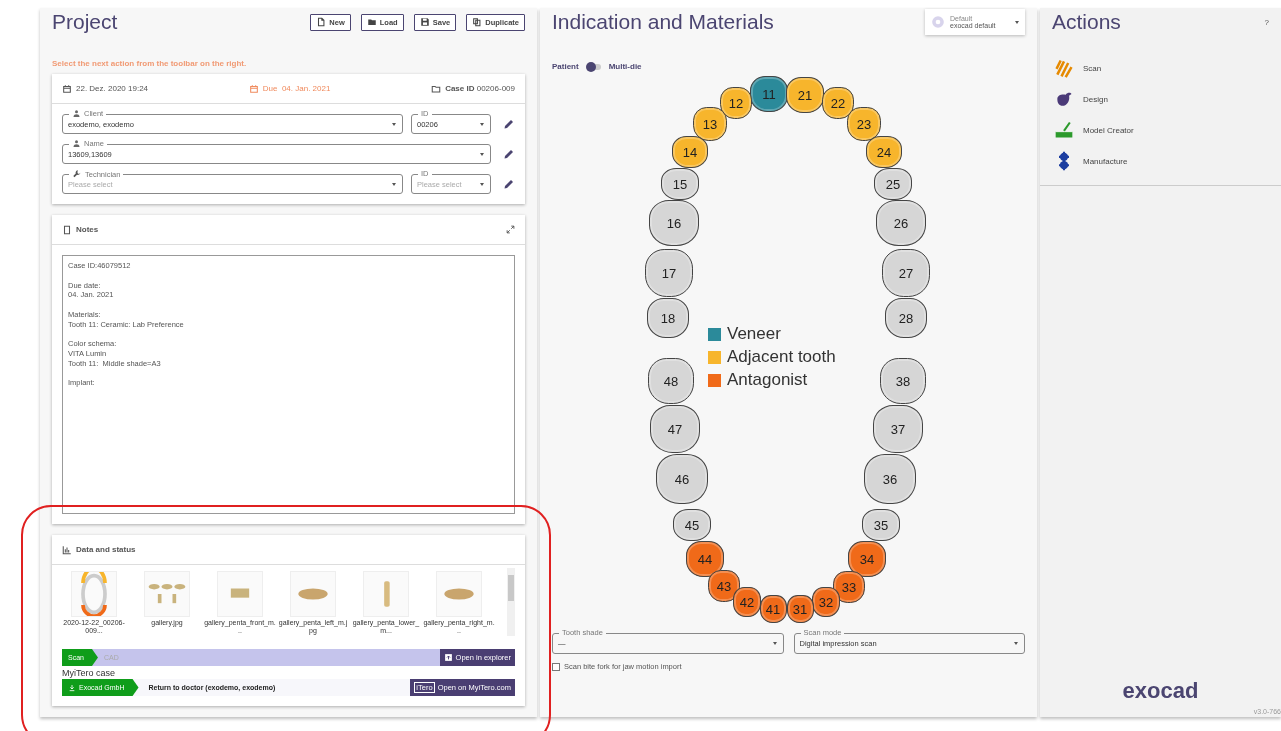  Describe the element at coordinates (881, 525) in the screenshot. I see `tooth: 35` at that location.